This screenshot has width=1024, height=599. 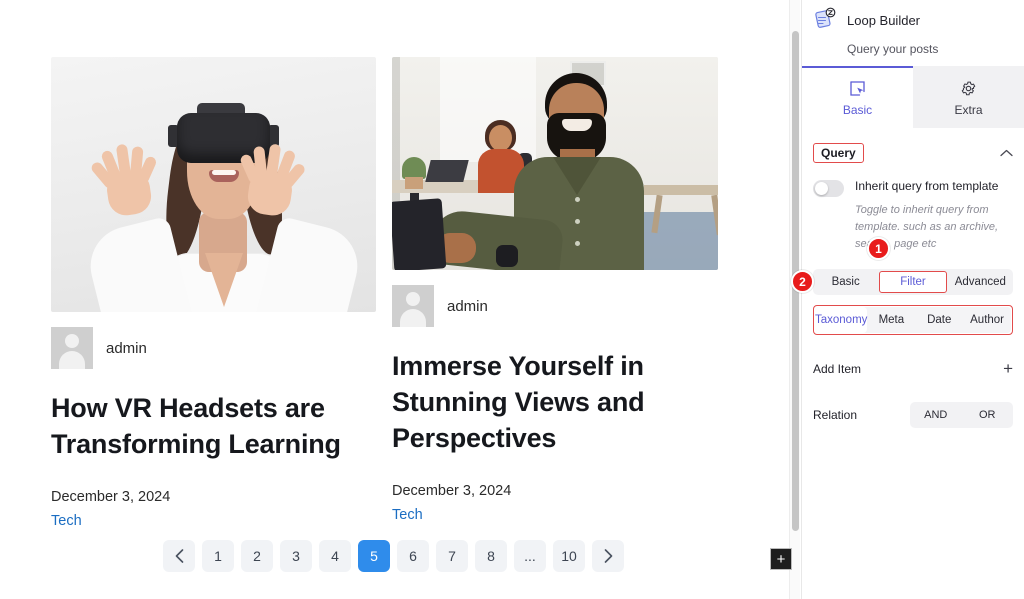 What do you see at coordinates (891, 320) in the screenshot?
I see `sub-tab-meta: Meta` at bounding box center [891, 320].